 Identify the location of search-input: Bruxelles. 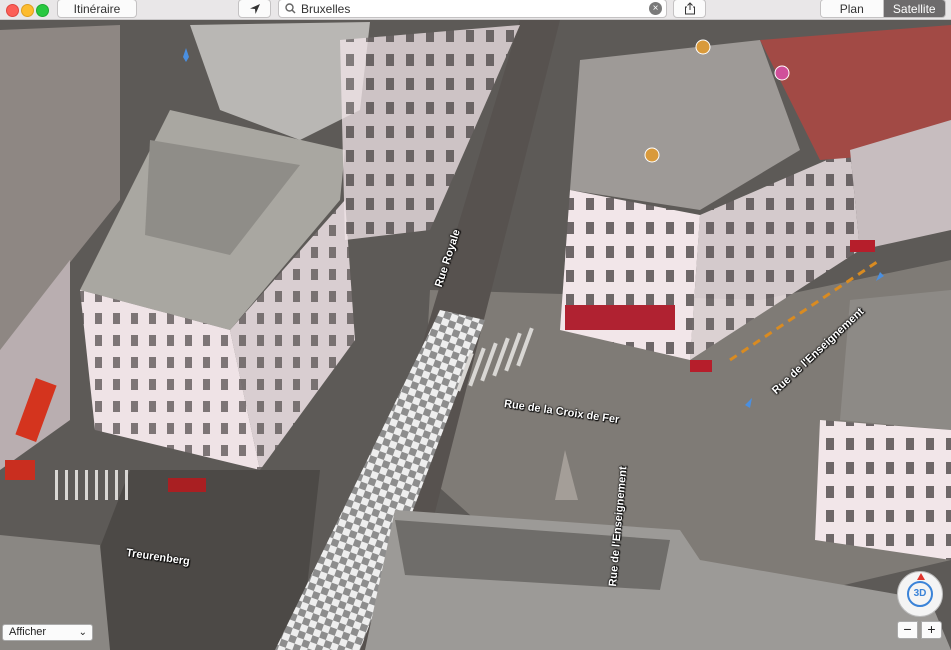
(325, 9).